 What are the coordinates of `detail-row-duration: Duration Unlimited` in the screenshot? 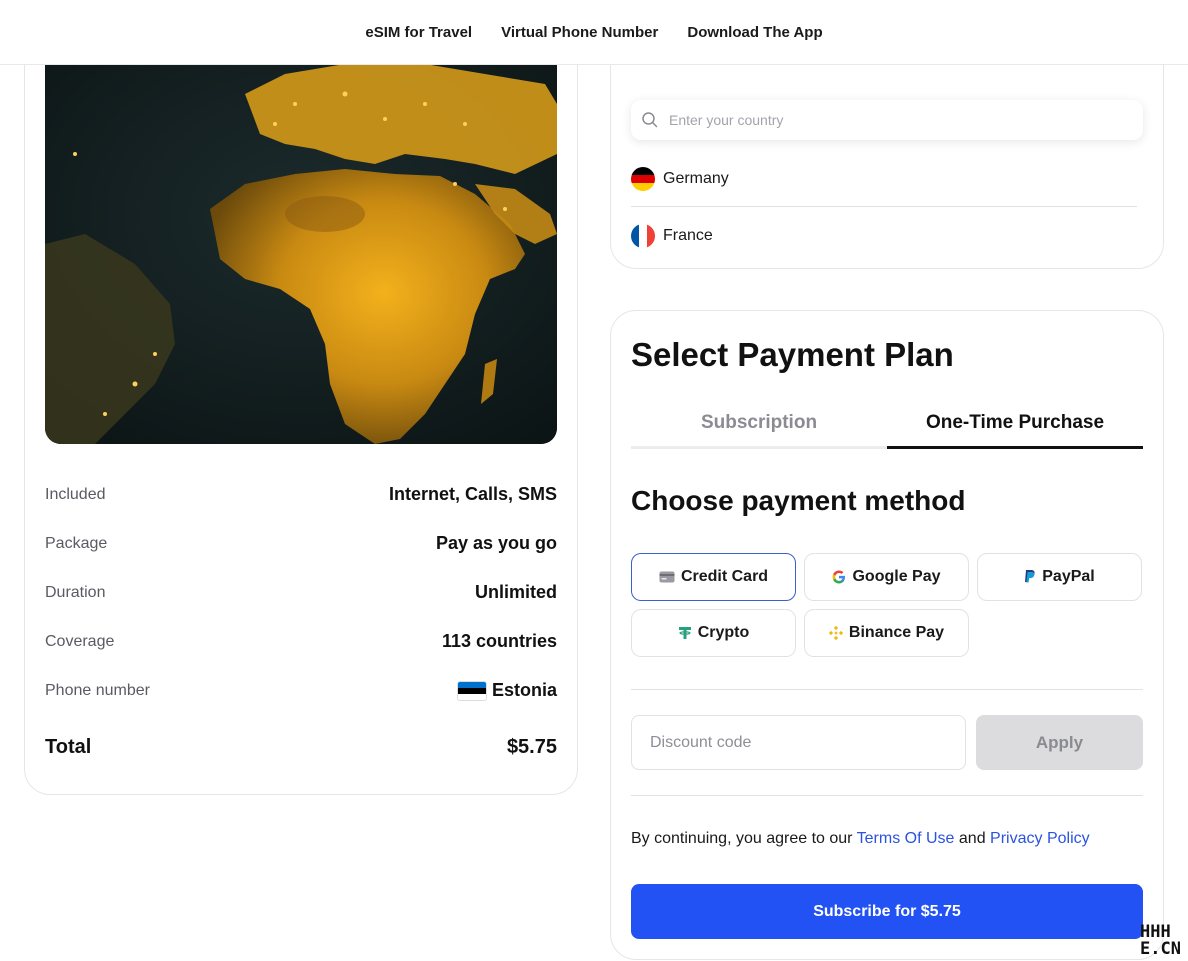 It's located at (301, 592).